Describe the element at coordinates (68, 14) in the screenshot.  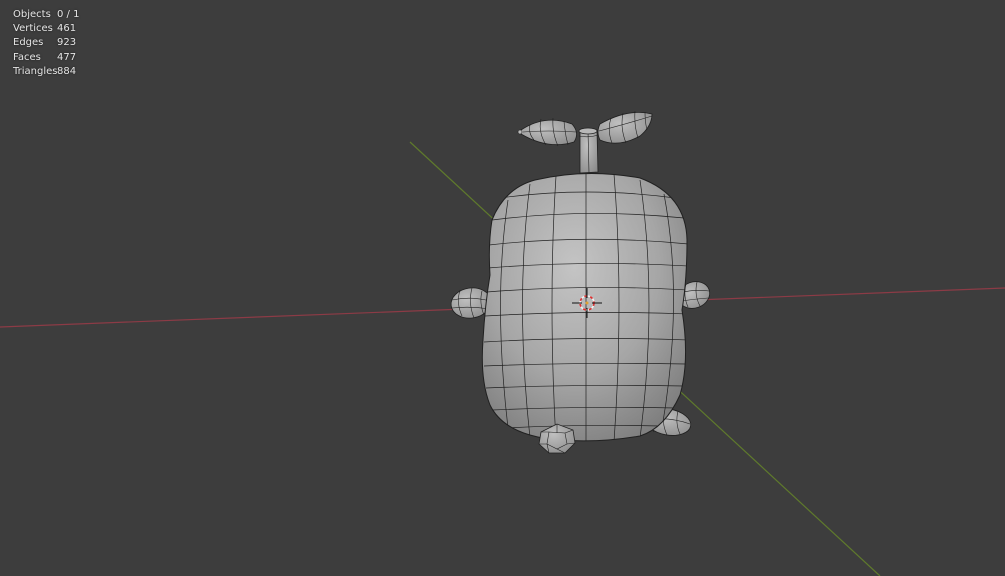
I see `stat-value: 0 / 1` at that location.